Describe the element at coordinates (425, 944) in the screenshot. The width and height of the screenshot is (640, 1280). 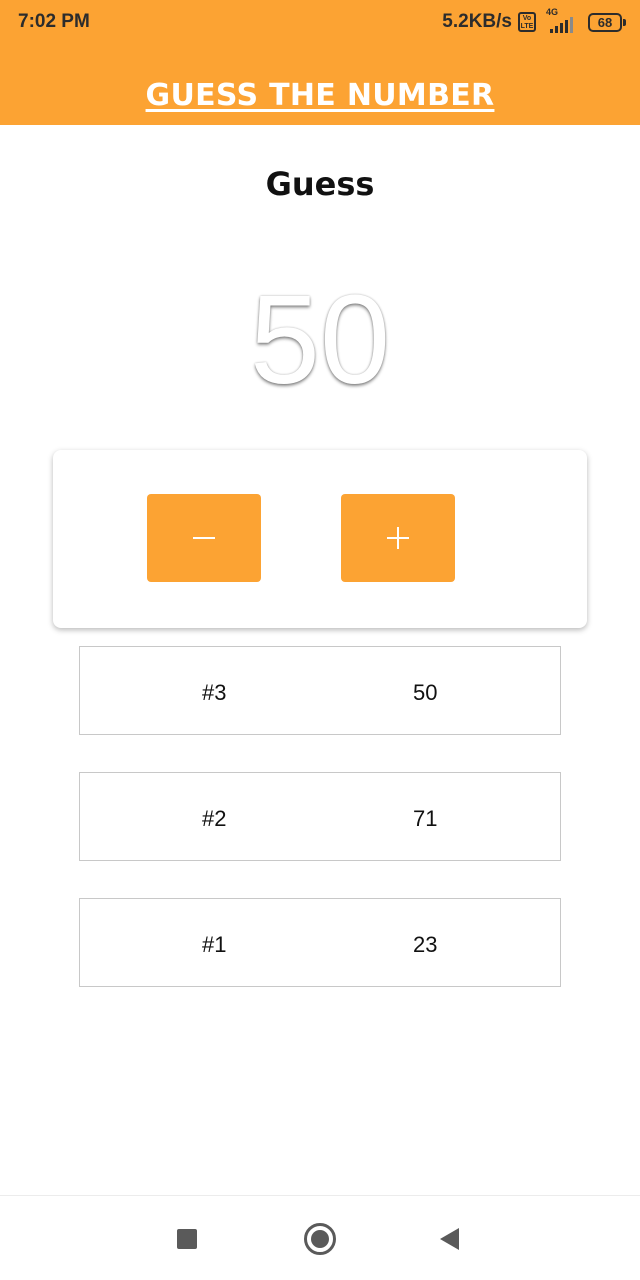
I see `history-value: 23` at that location.